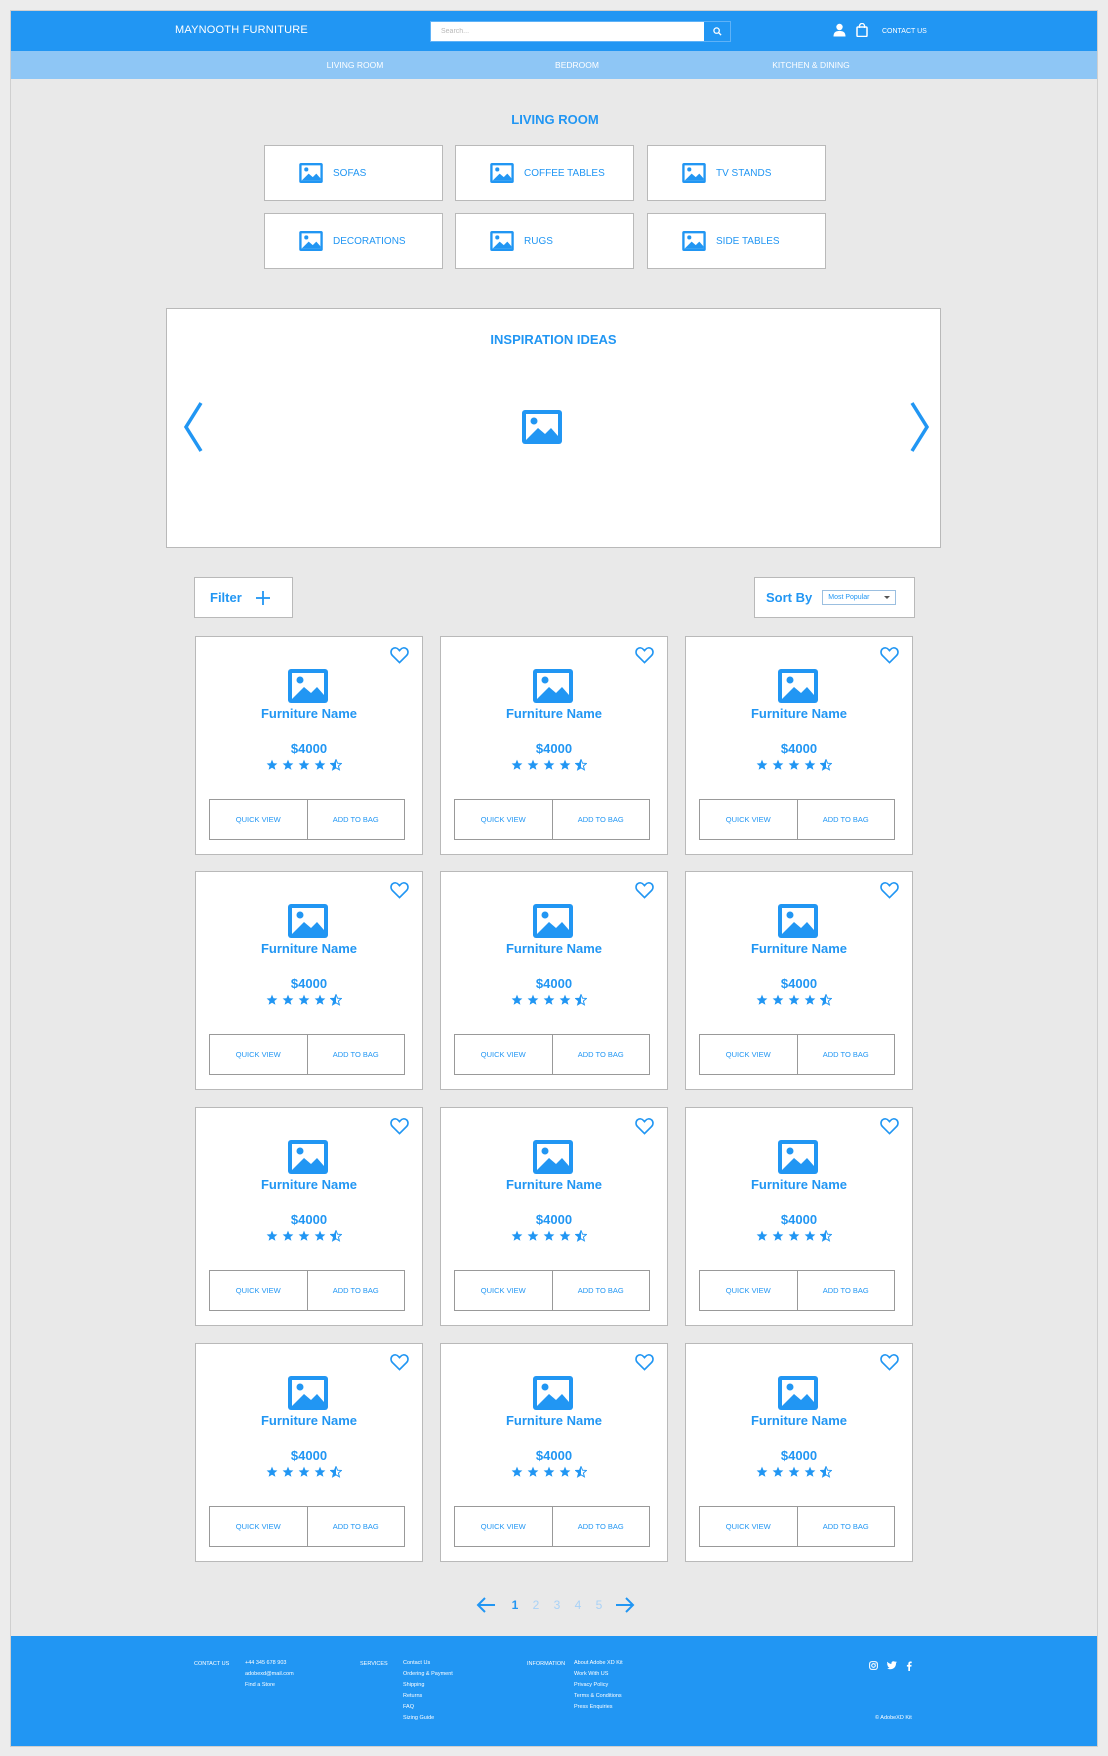 The width and height of the screenshot is (1108, 1756). Describe the element at coordinates (243, 597) in the screenshot. I see `filter-button: Filter` at that location.